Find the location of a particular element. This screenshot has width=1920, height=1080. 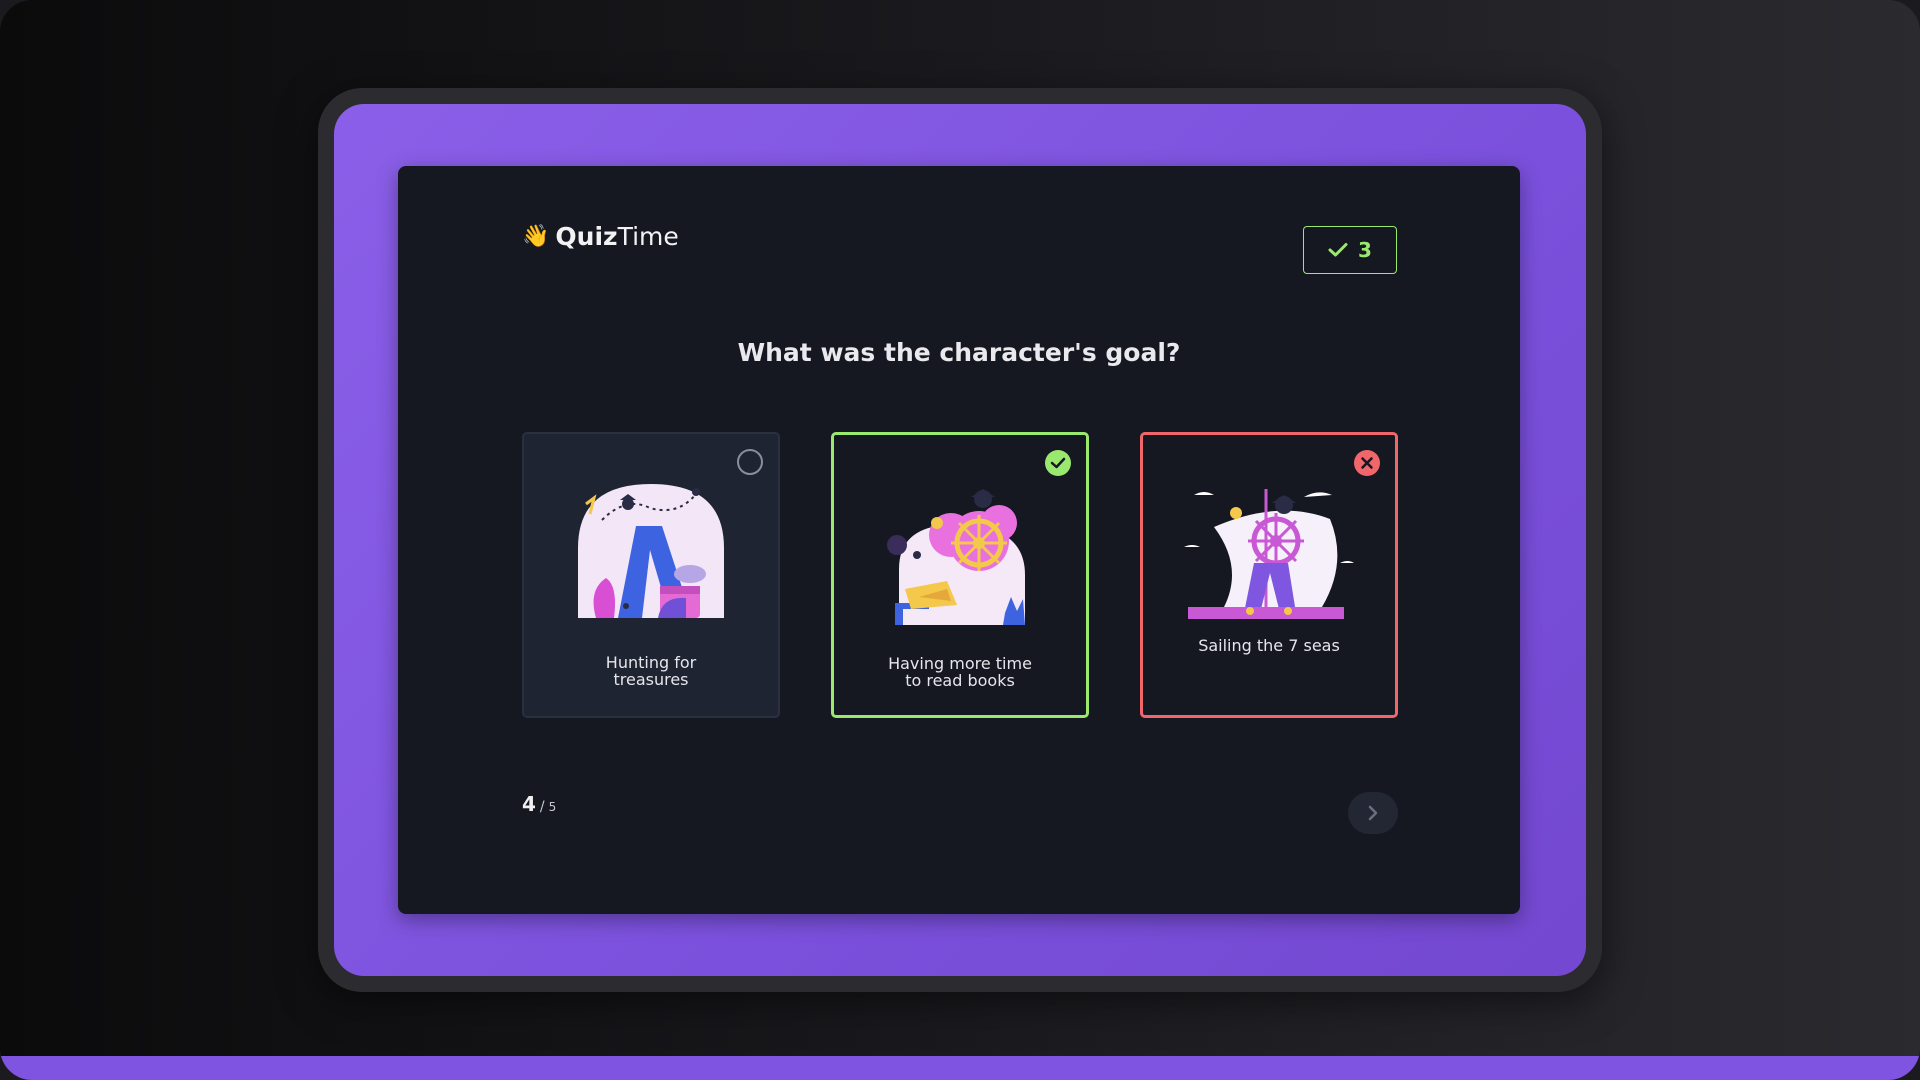

next-button is located at coordinates (1373, 813).